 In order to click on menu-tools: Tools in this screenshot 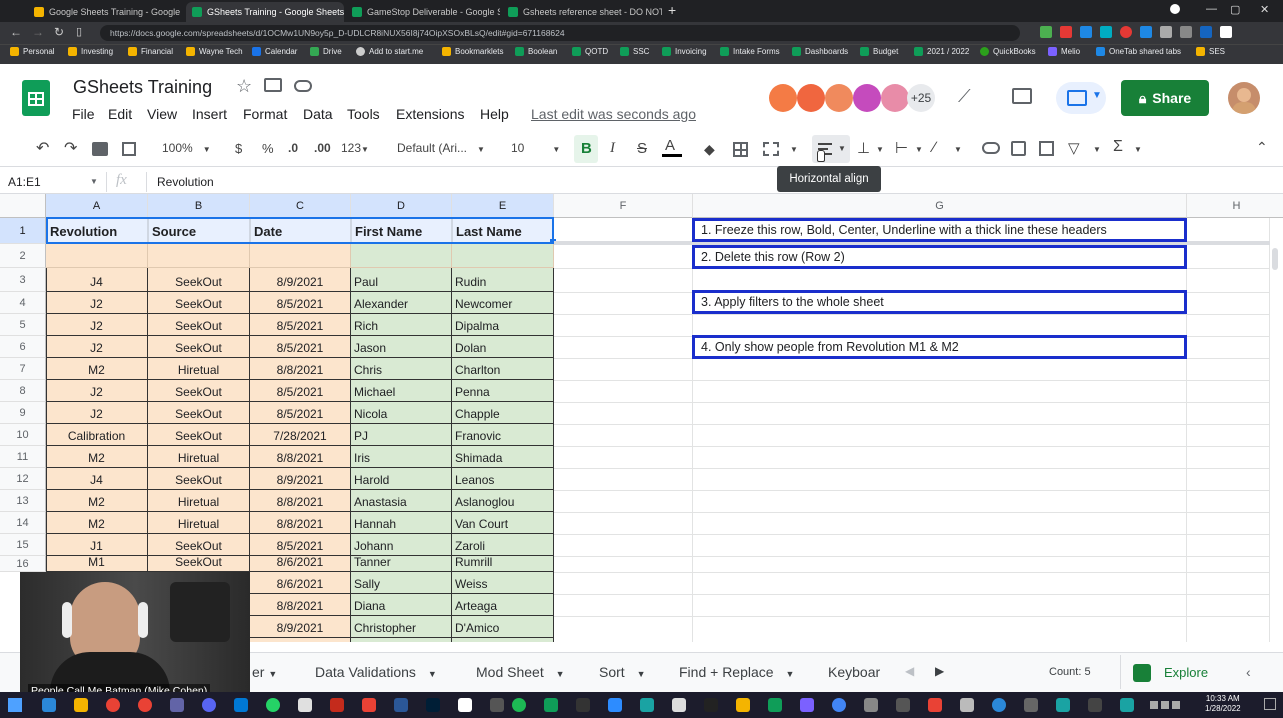, I will do `click(363, 114)`.